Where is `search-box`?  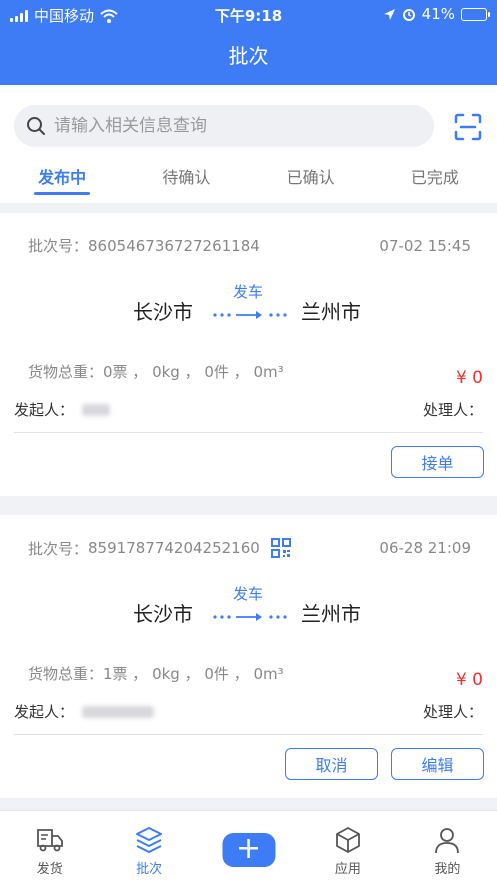 search-box is located at coordinates (224, 126).